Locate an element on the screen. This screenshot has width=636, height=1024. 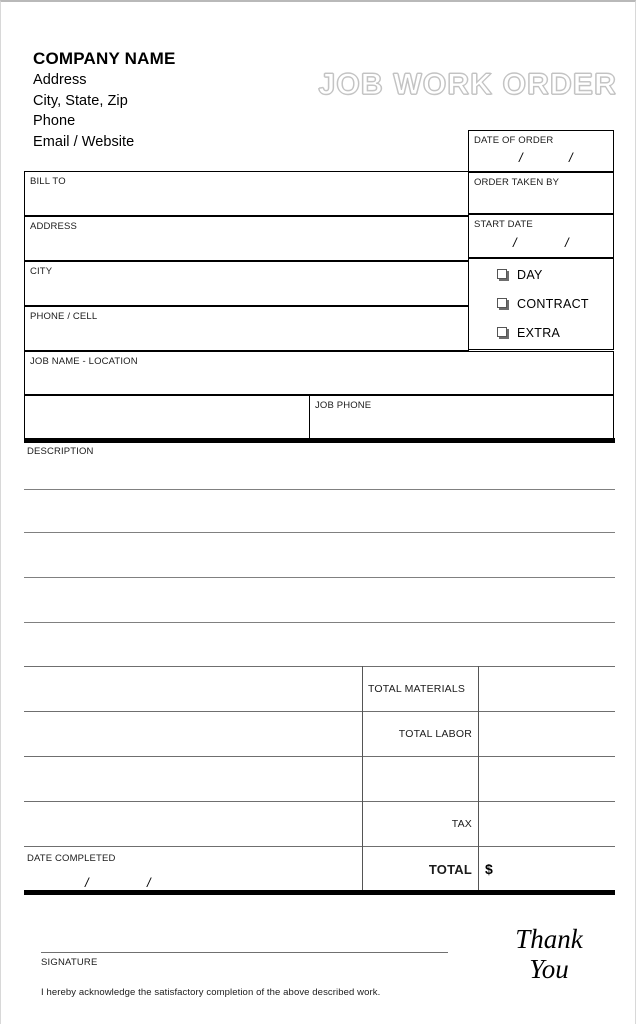
date-of-order-slash-2: / is located at coordinates (571, 157).